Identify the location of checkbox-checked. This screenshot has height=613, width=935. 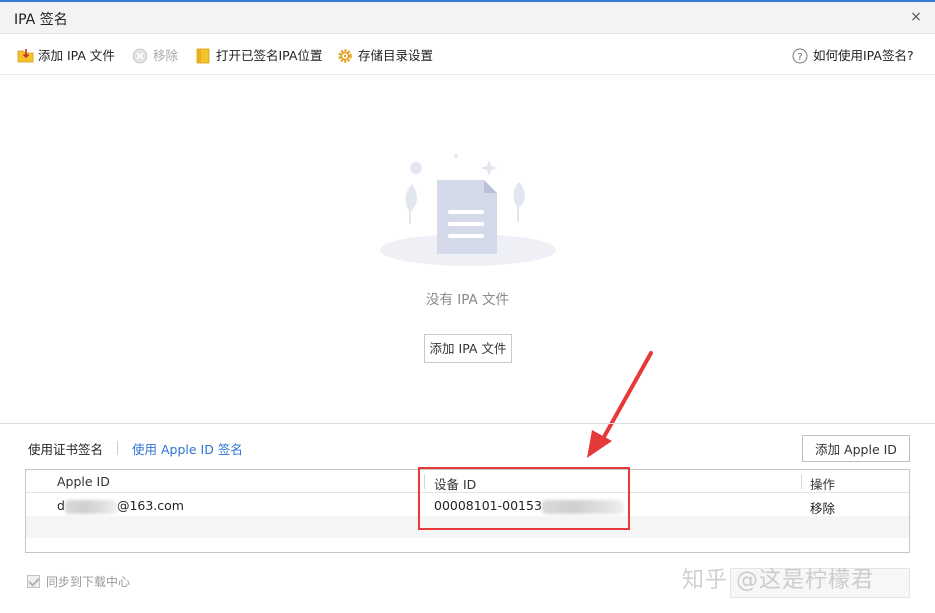
(33, 581).